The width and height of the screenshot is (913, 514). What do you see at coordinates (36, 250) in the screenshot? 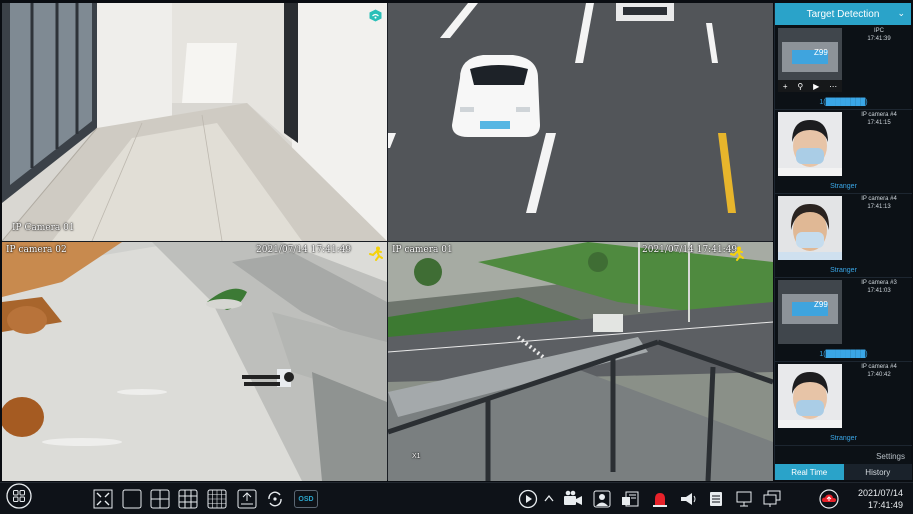
I see `camera-name-osd: IP camera 02` at bounding box center [36, 250].